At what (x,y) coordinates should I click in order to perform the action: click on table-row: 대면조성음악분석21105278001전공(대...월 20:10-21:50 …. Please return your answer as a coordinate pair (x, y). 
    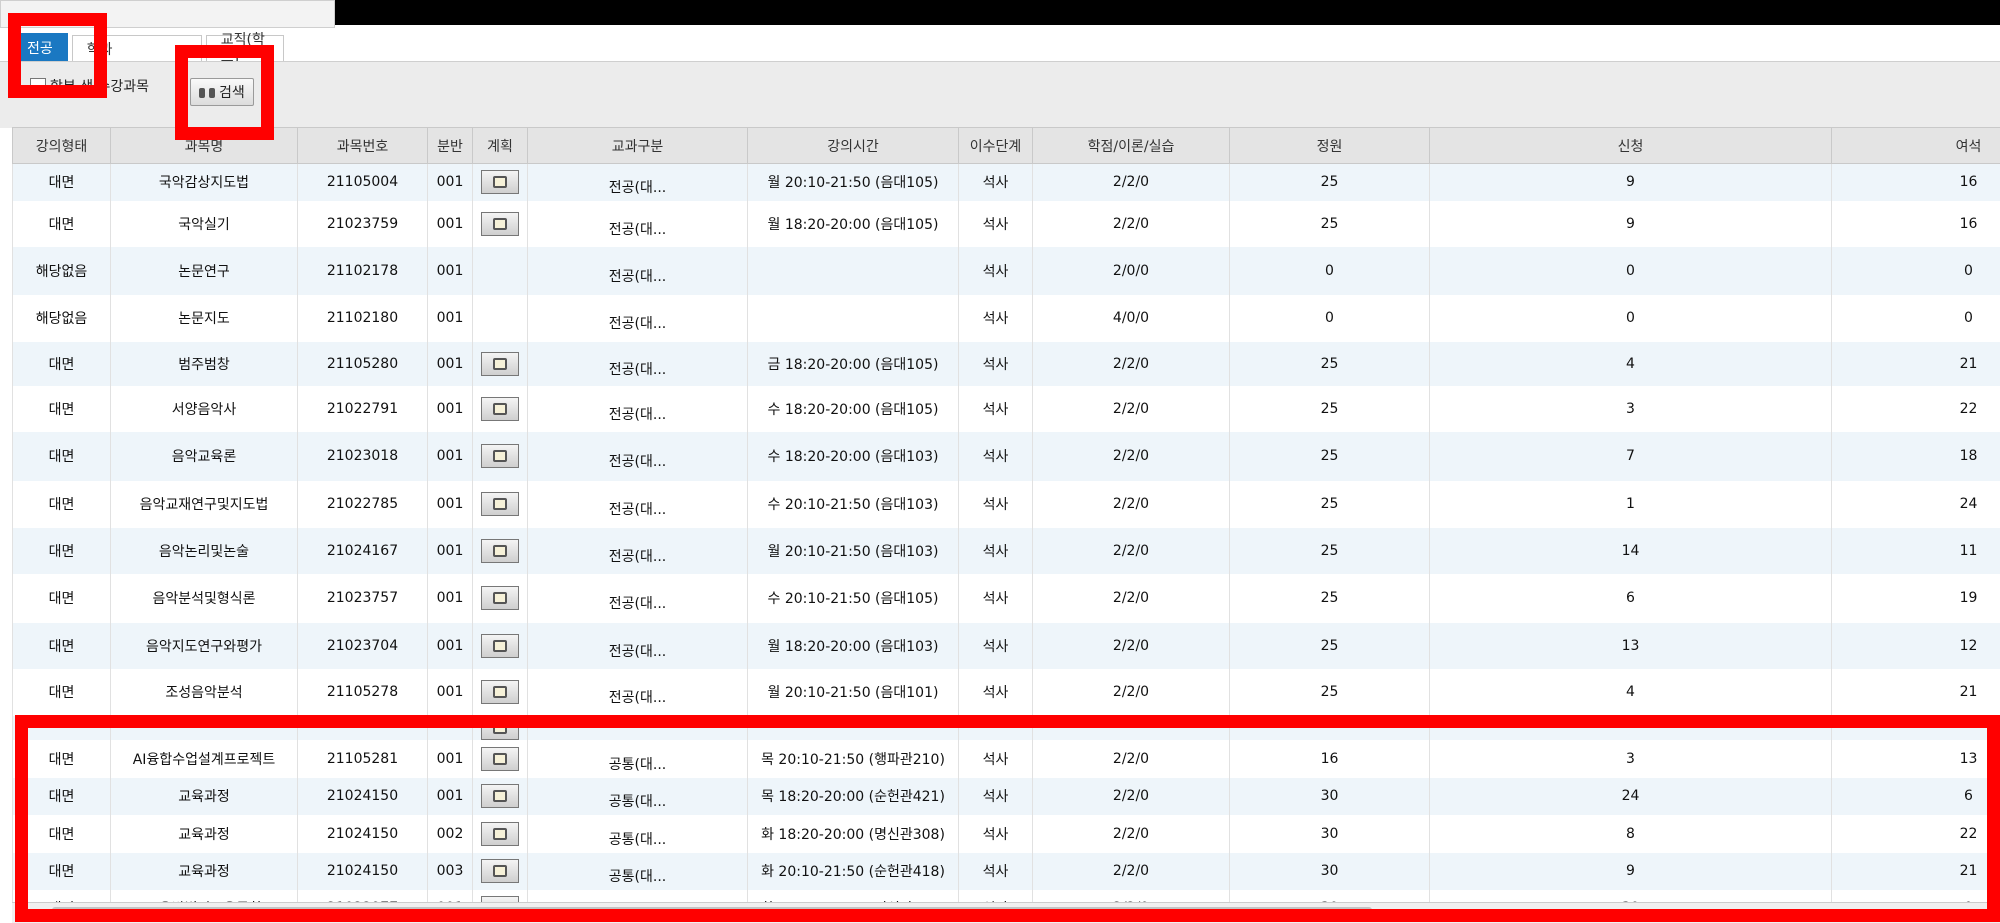
    Looking at the image, I should click on (1006, 692).